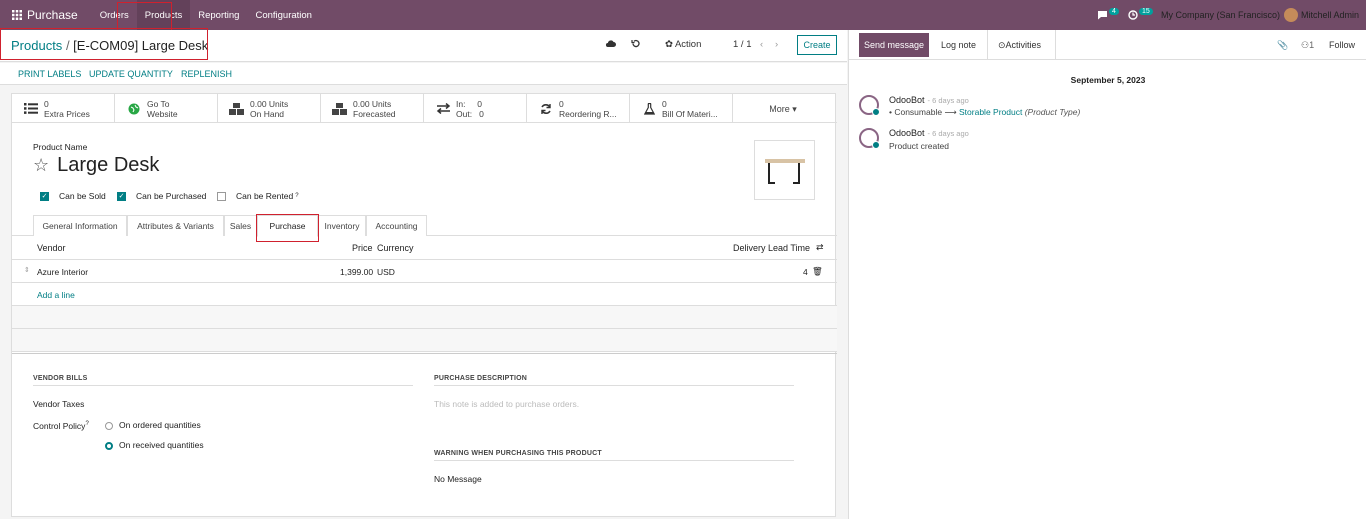 The image size is (1366, 519). Describe the element at coordinates (52, 15) in the screenshot. I see `app-name: Purchase` at that location.